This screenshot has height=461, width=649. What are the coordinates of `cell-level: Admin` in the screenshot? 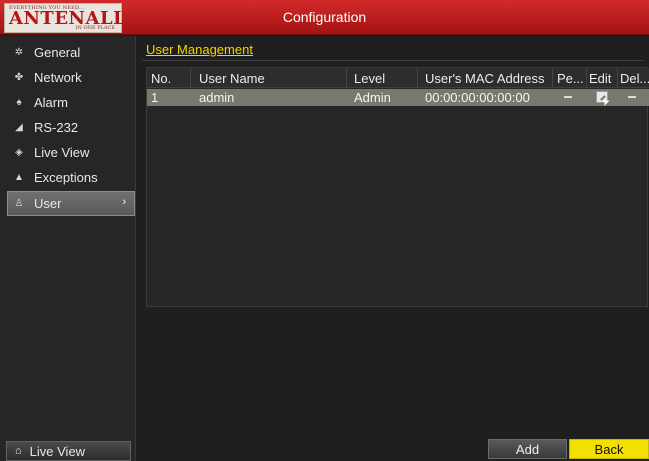 It's located at (372, 97).